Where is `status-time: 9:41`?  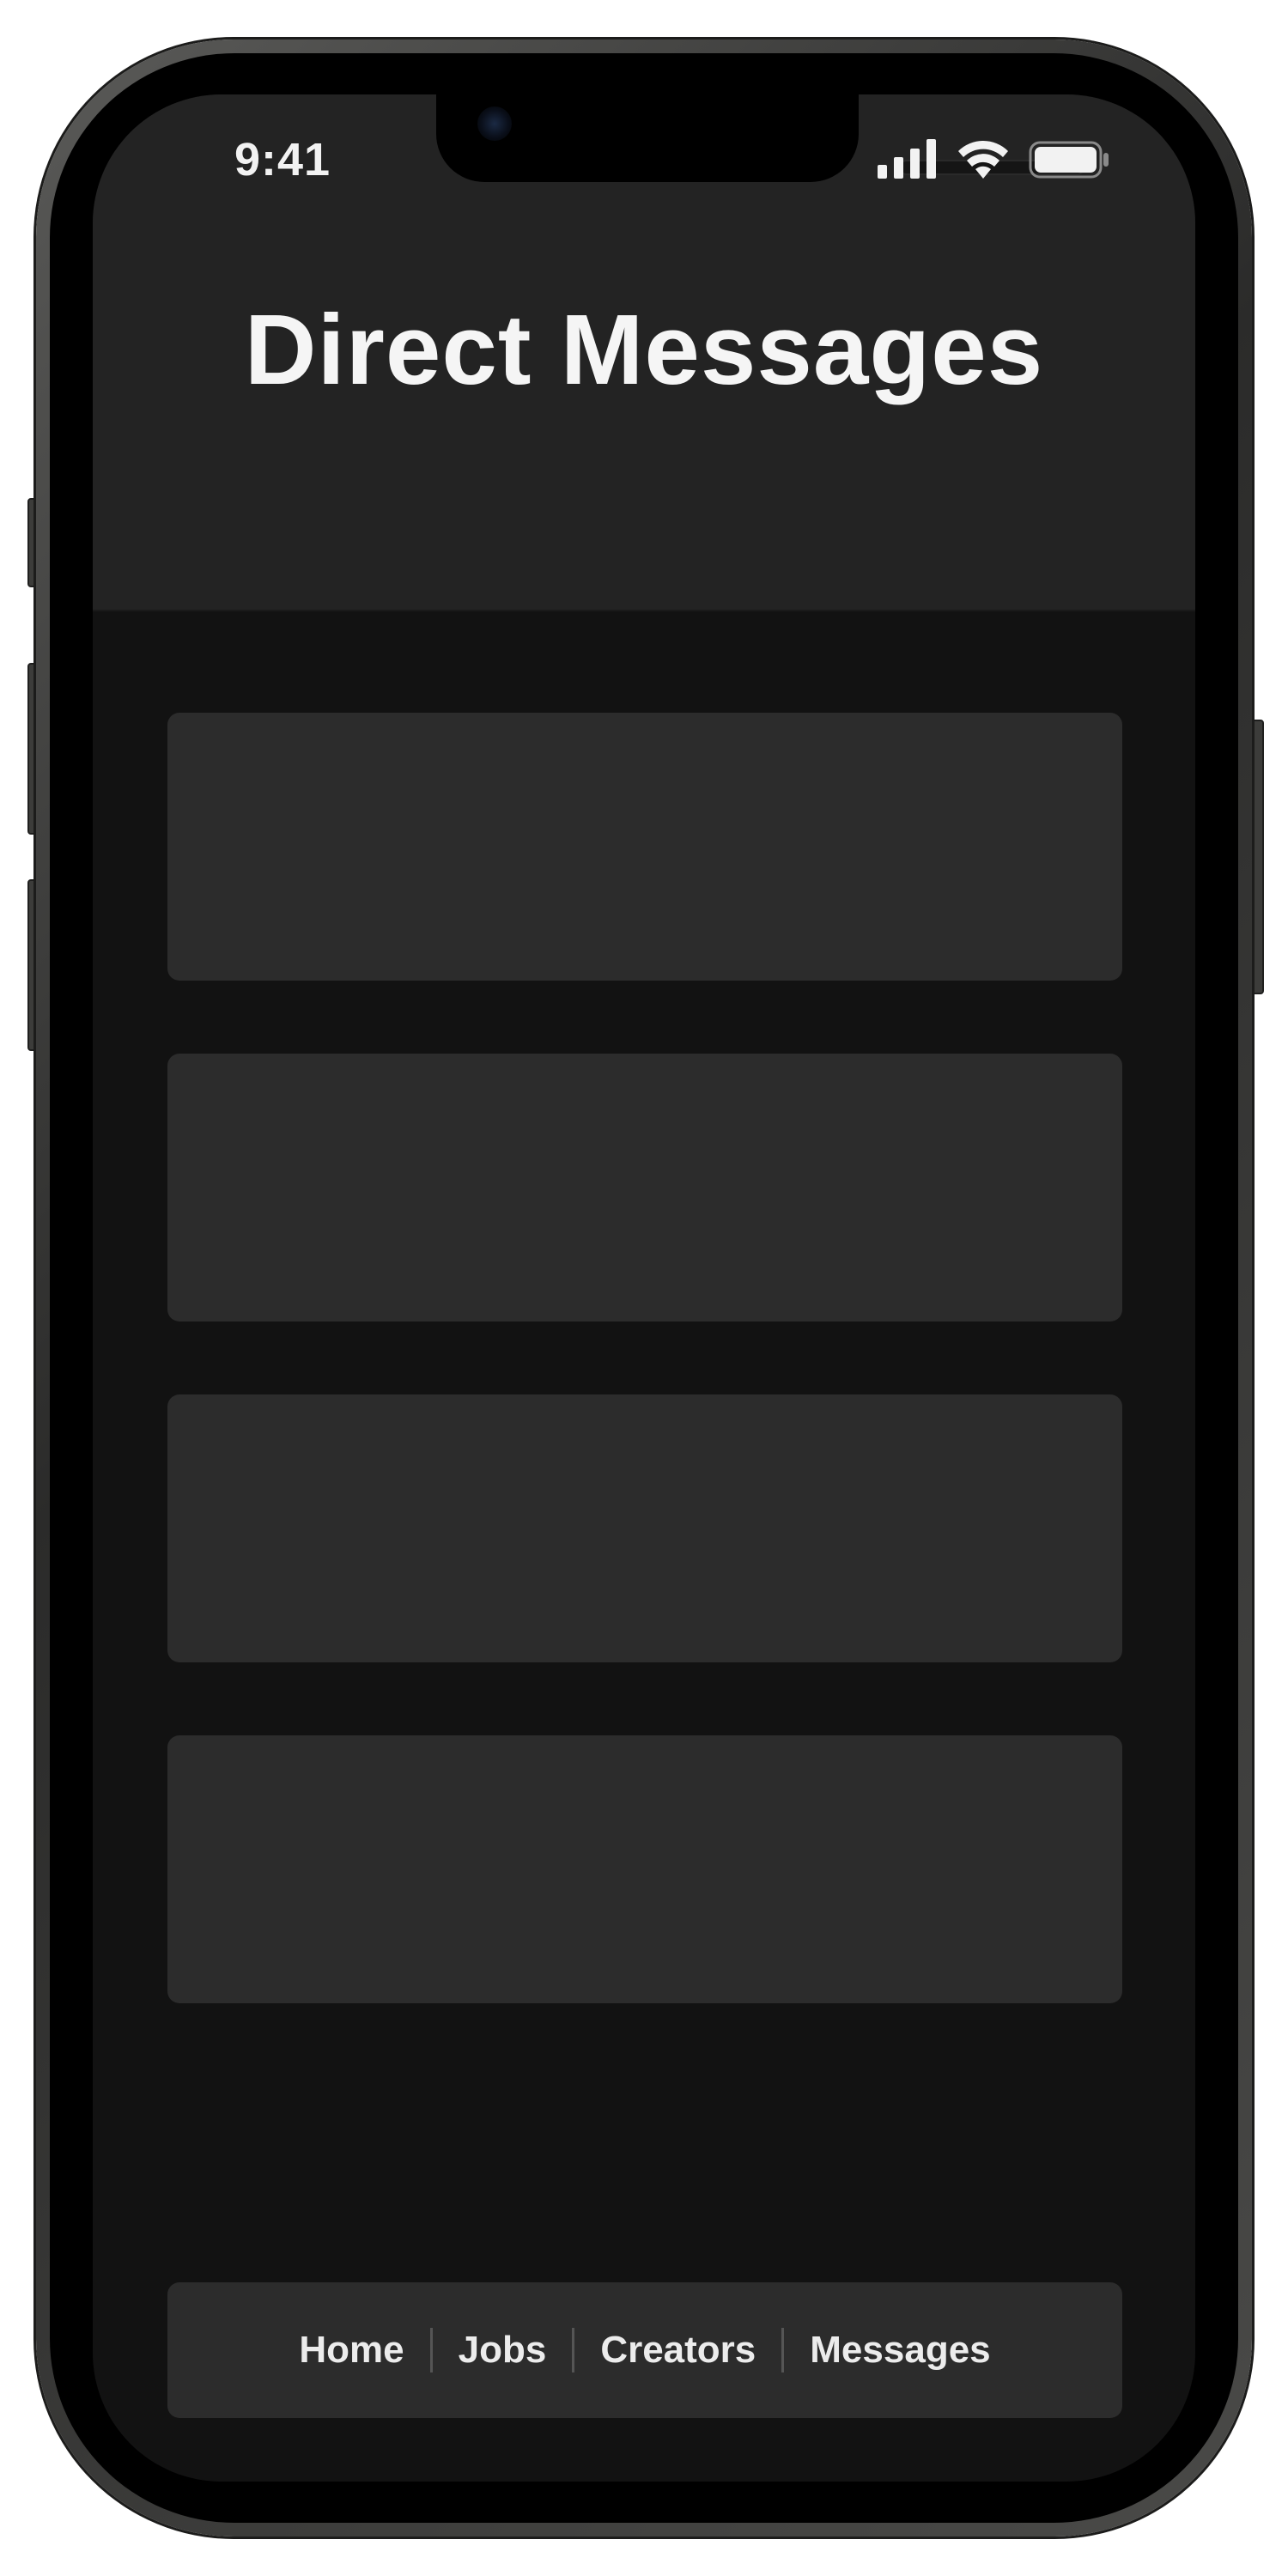 status-time: 9:41 is located at coordinates (282, 159).